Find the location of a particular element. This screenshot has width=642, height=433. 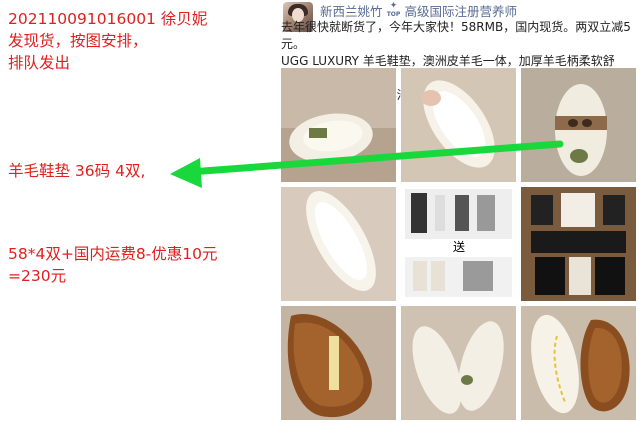

order-note-header: 202110091016001 徐贝妮 发现货，按图安排， 排队发出 is located at coordinates (108, 41).